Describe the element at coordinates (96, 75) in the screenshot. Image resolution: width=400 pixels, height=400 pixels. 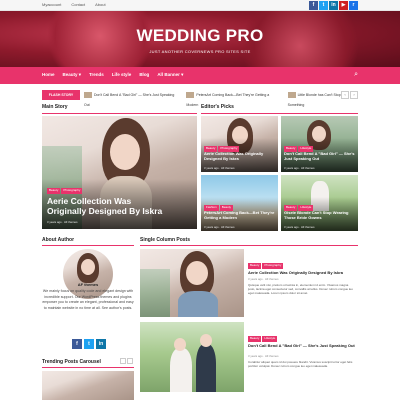
I see `nav-item-trends: Trends` at that location.